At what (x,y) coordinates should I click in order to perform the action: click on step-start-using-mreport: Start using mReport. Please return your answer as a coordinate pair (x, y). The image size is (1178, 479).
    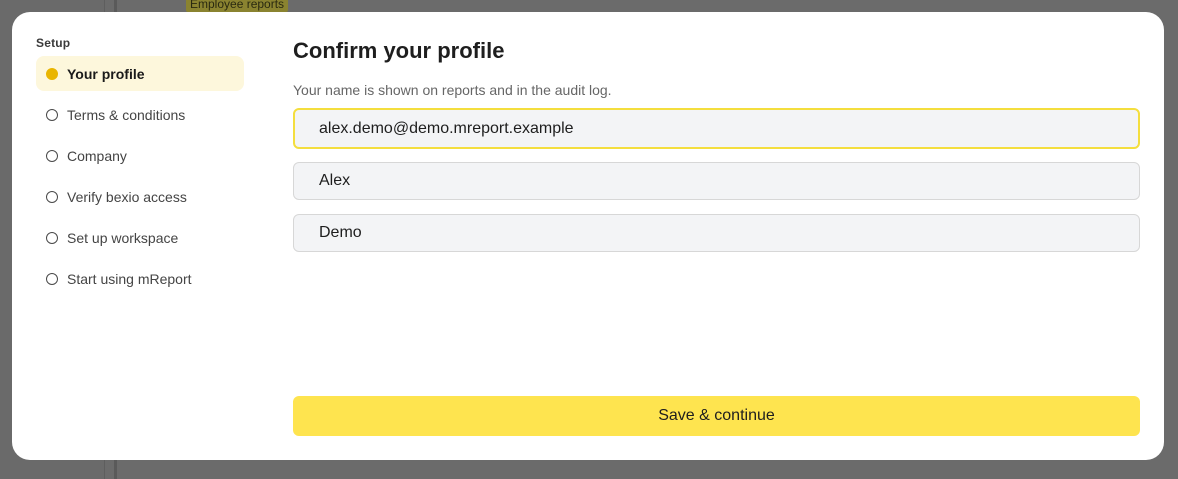
    Looking at the image, I should click on (140, 278).